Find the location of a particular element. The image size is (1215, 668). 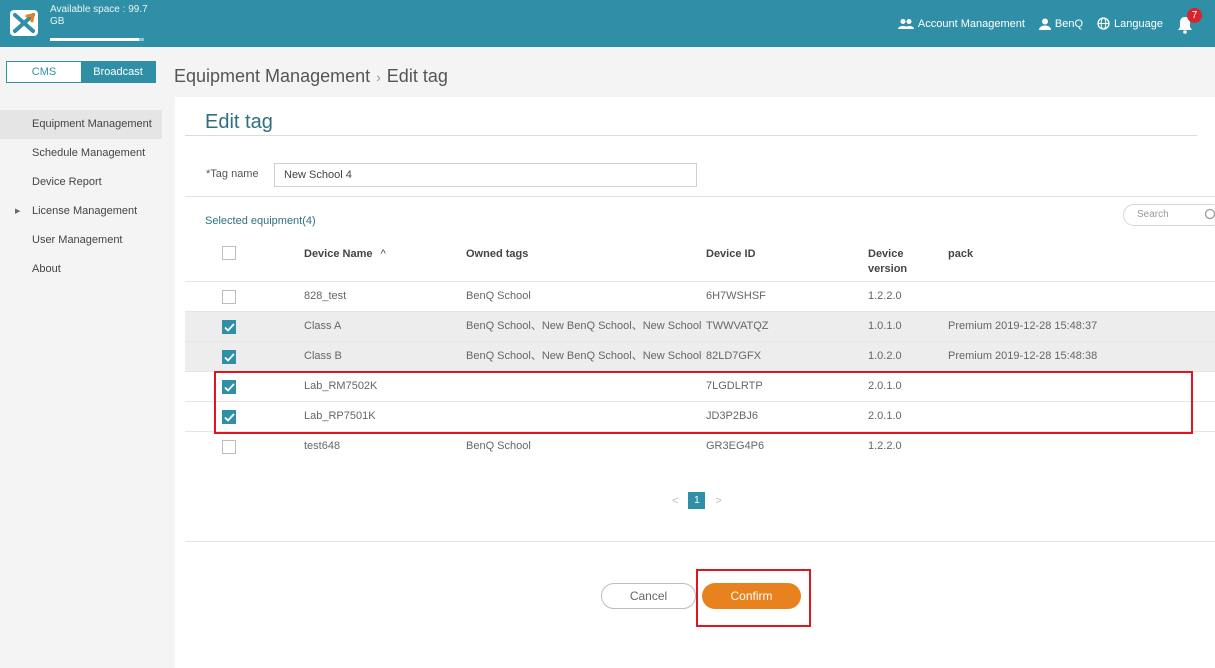

search-input: Search is located at coordinates (1169, 215).